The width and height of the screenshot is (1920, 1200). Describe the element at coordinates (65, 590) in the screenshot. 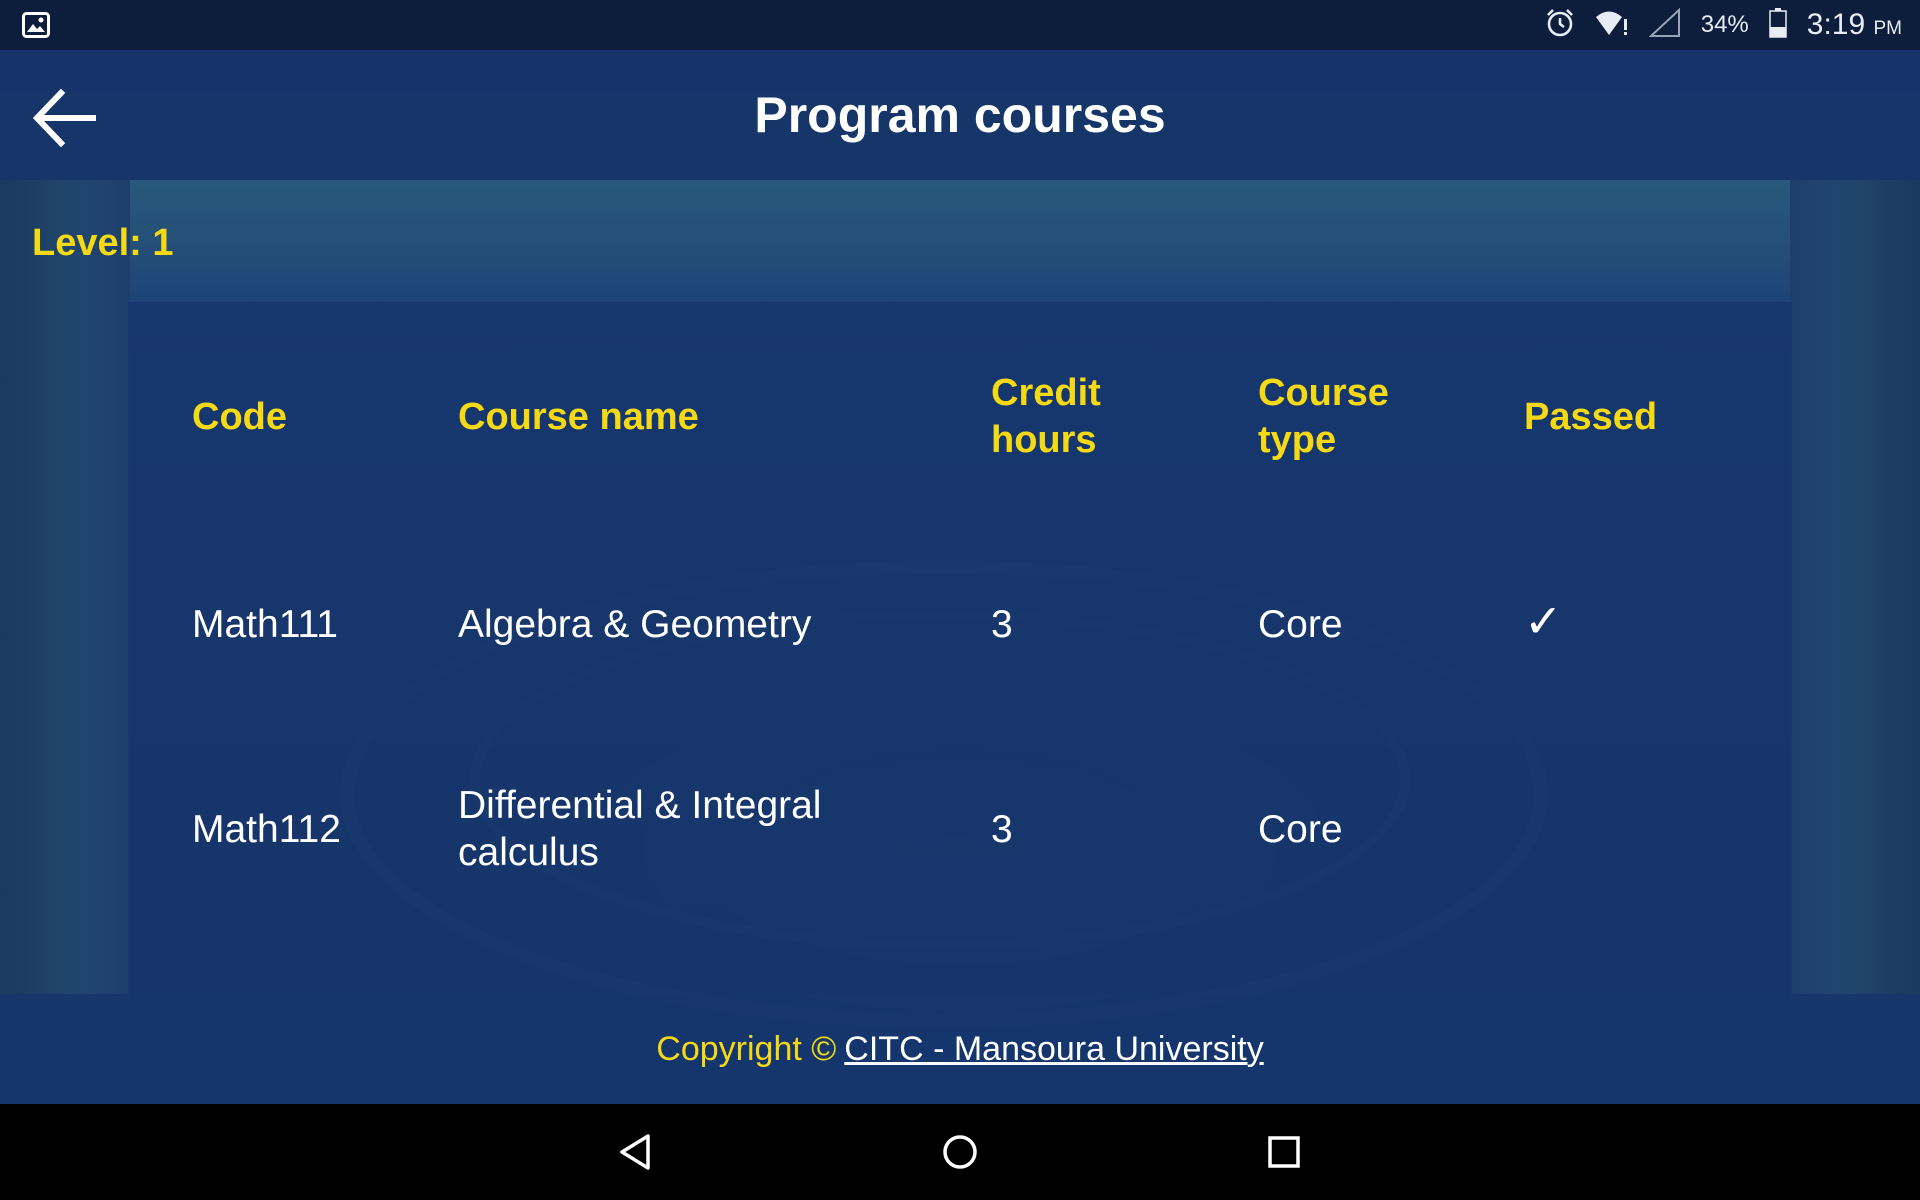

I see `background-left` at that location.